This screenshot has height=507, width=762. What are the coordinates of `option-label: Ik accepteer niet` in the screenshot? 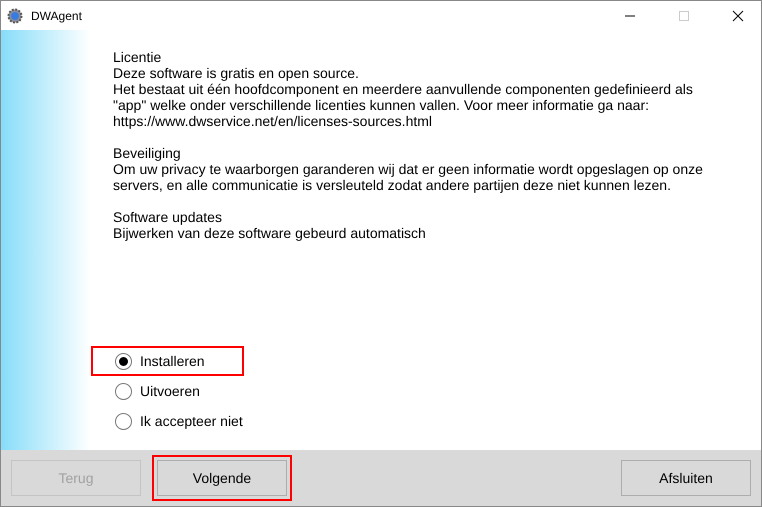 It's located at (191, 421).